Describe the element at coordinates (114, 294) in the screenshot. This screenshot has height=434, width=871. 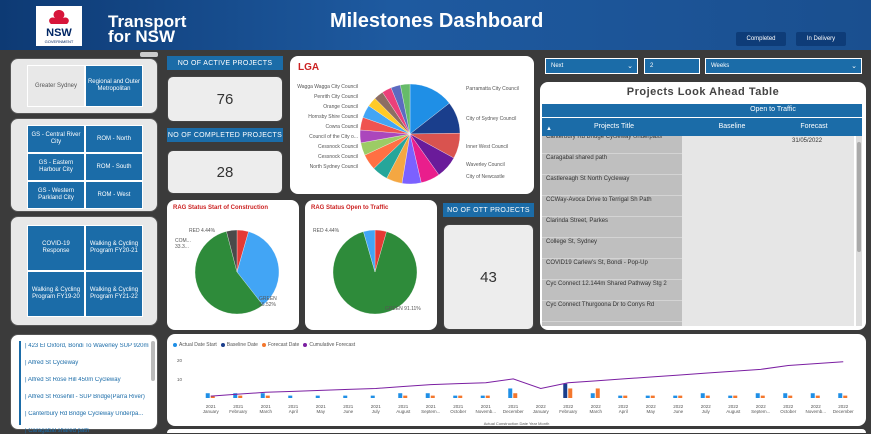
I see `nav-wcp-fy2122: Walking & Cycling Program FY21-22` at that location.